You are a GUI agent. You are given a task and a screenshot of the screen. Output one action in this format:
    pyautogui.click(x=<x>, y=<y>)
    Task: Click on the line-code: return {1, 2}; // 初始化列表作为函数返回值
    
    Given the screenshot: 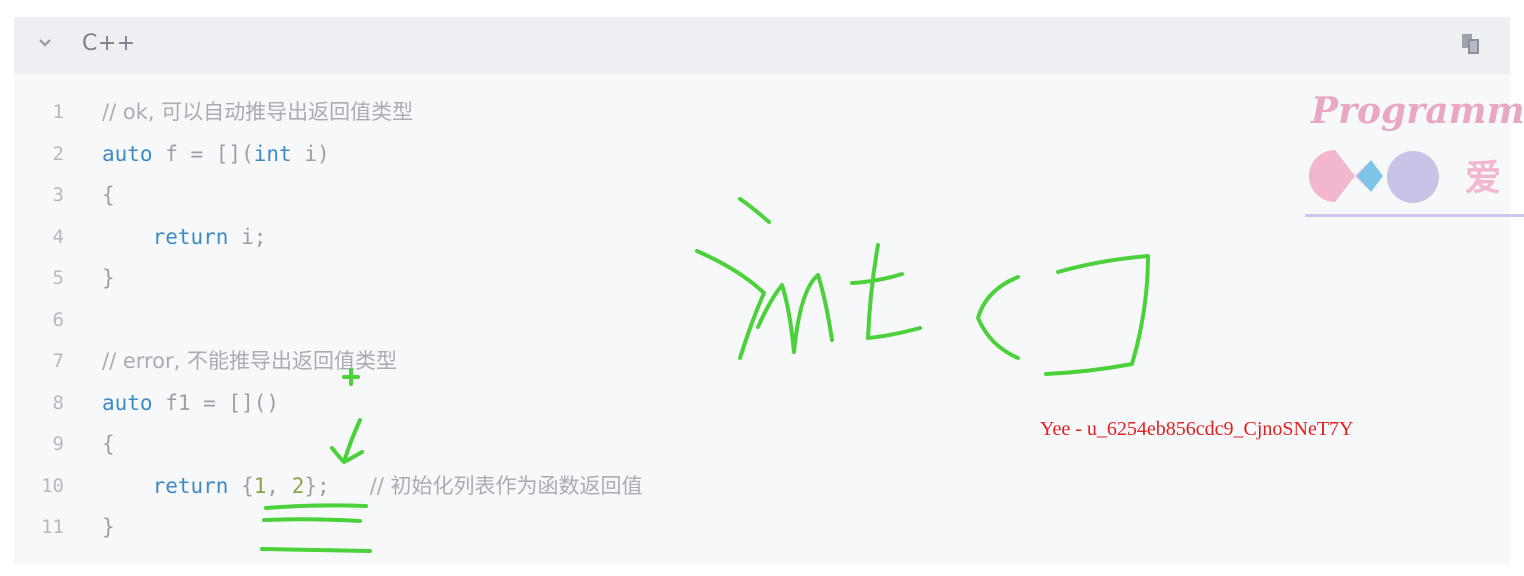 What is the action you would take?
    pyautogui.click(x=372, y=486)
    